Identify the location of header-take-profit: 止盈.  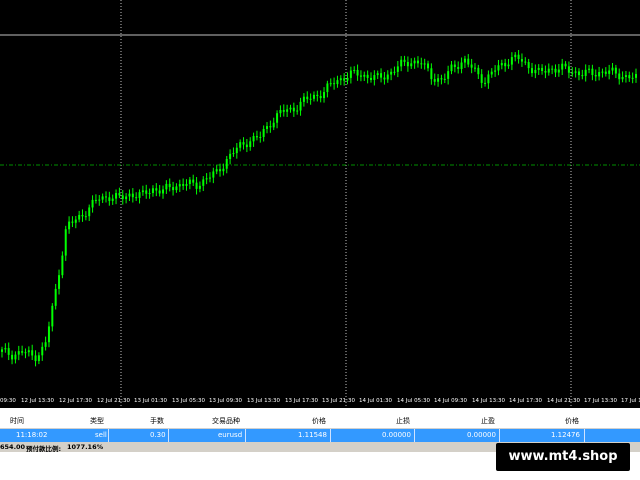
(488, 421).